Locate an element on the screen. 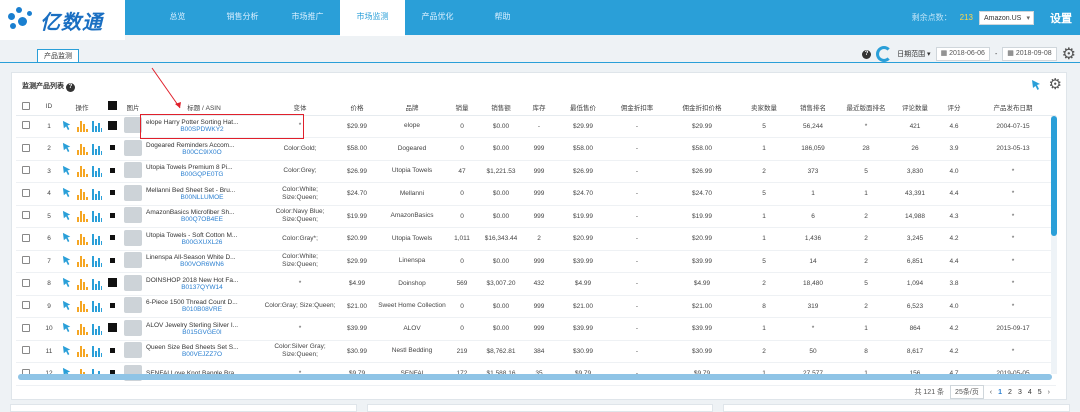 Image resolution: width=1080 pixels, height=412 pixels. table-settings-icon: ⚙ is located at coordinates (1055, 84).